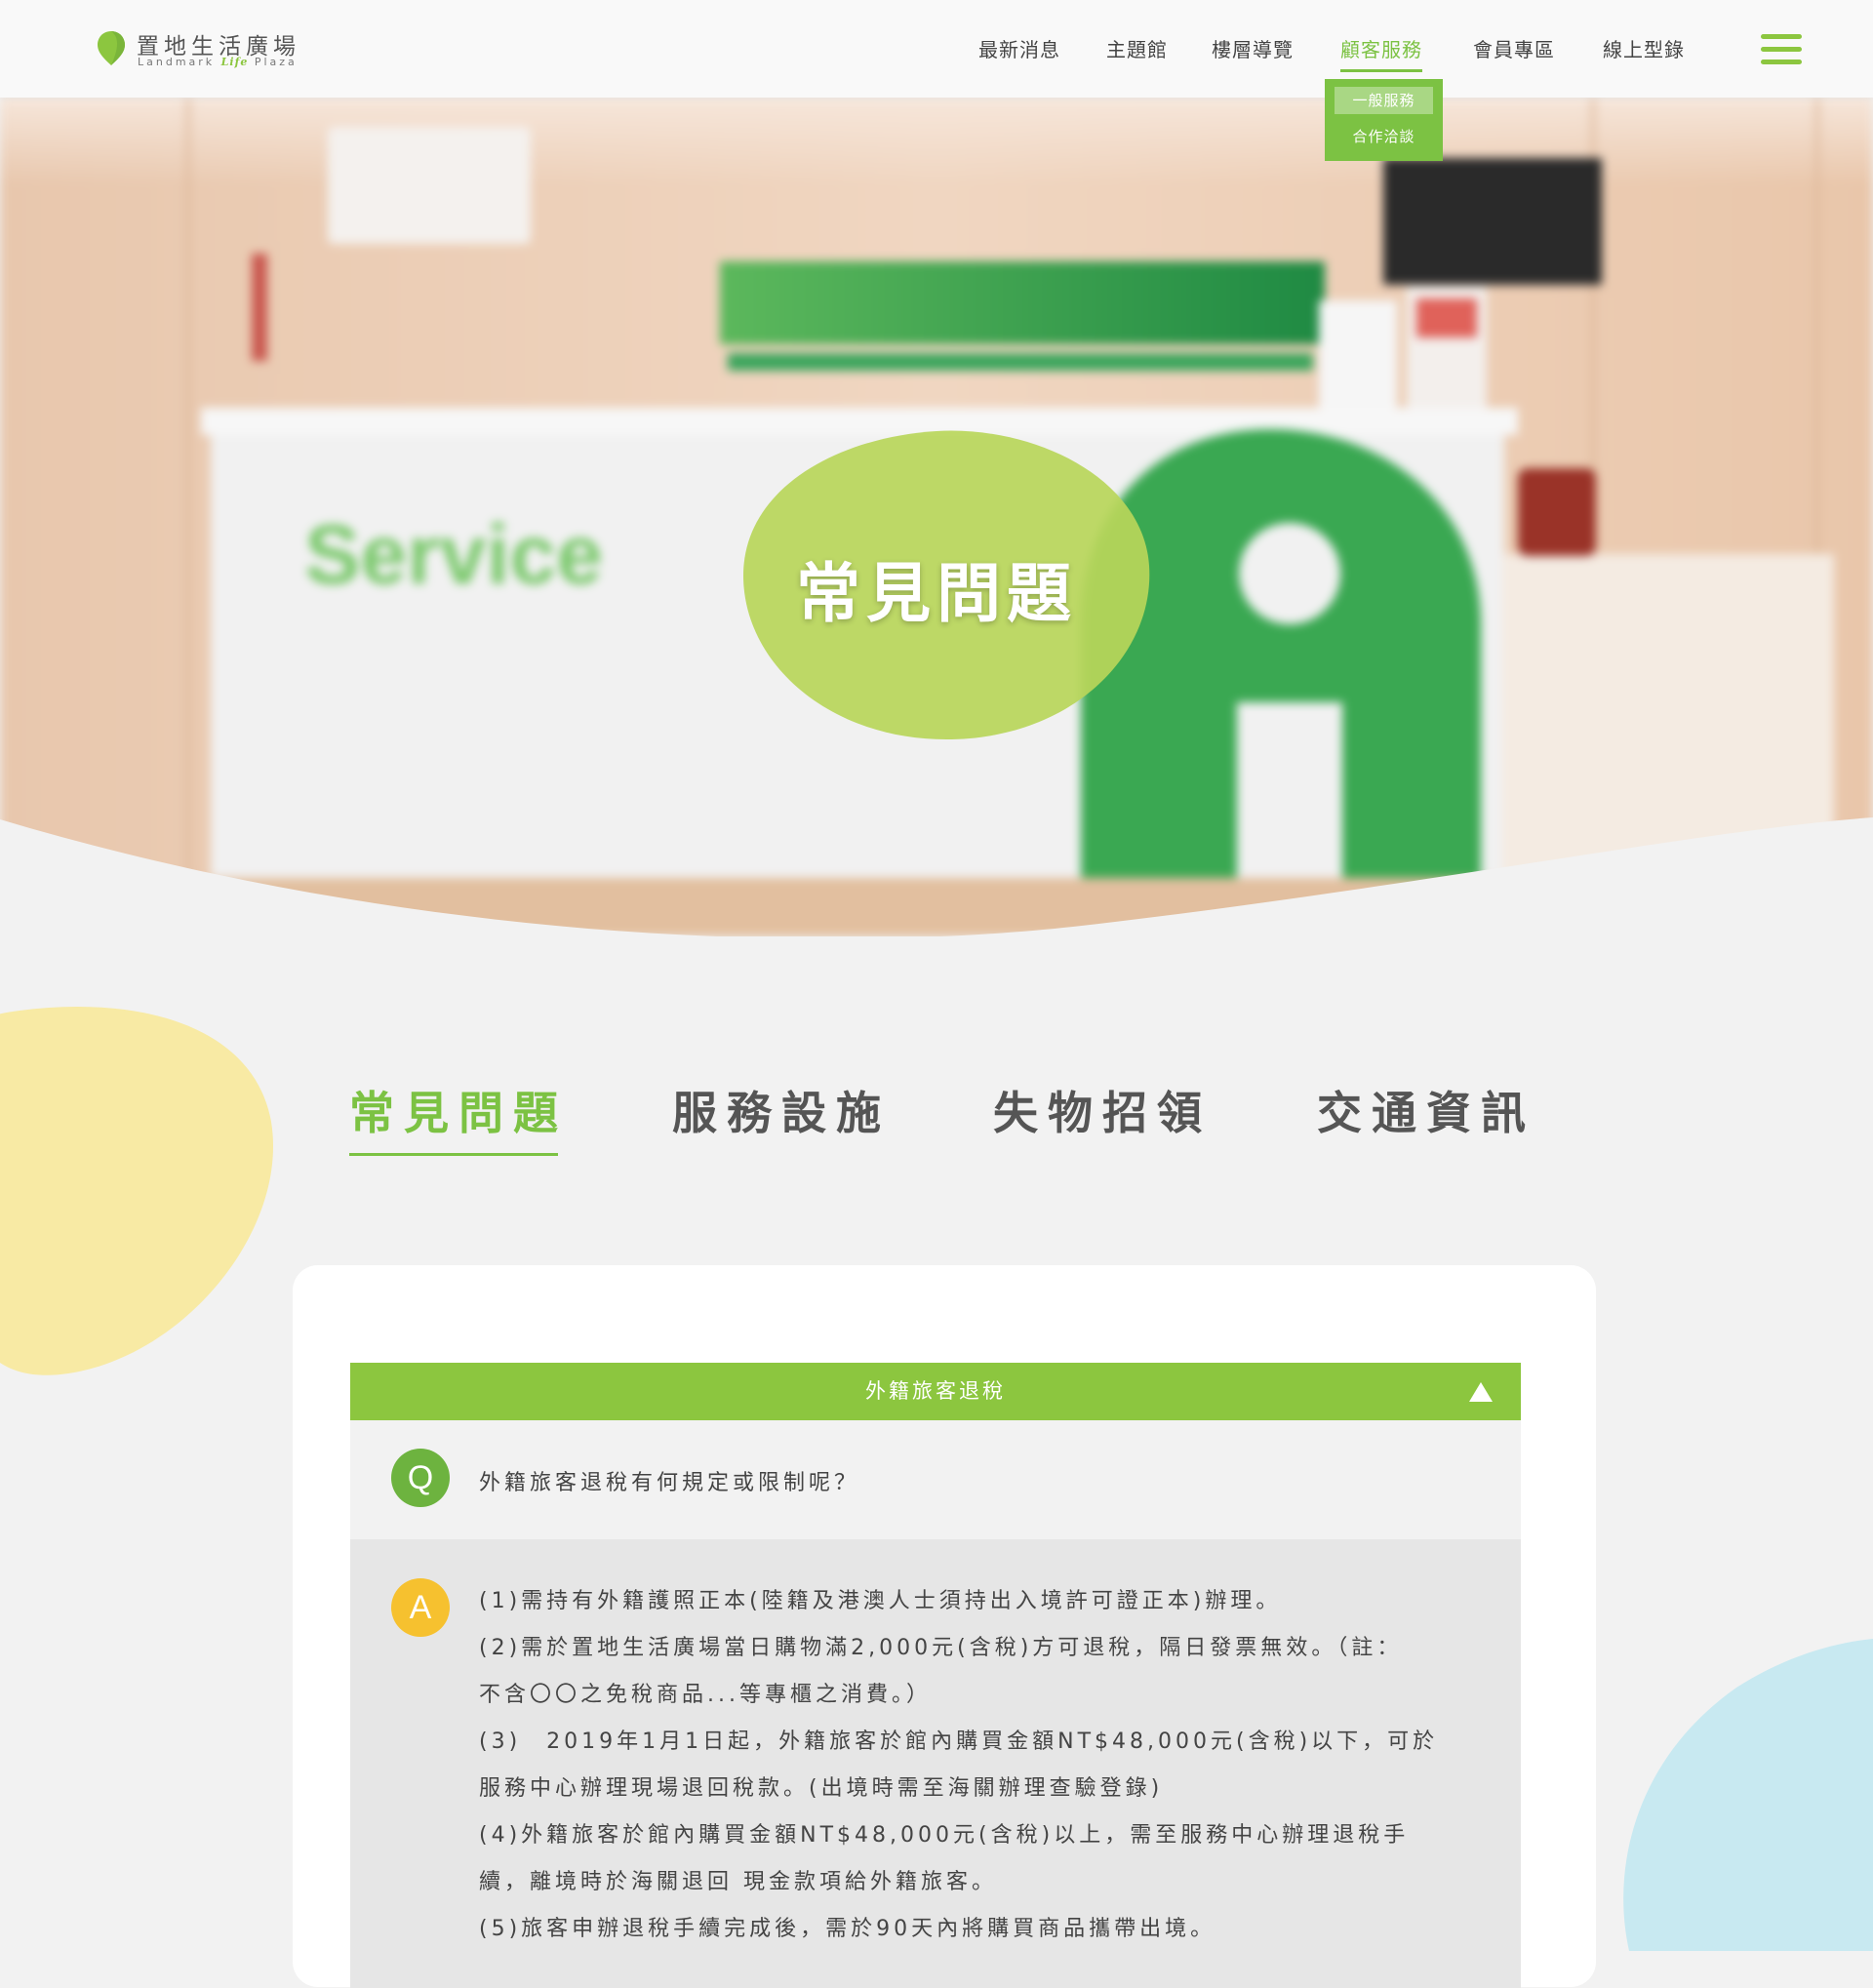 The image size is (1873, 1988). I want to click on faq-category-header: 外籍旅客退稅, so click(935, 1391).